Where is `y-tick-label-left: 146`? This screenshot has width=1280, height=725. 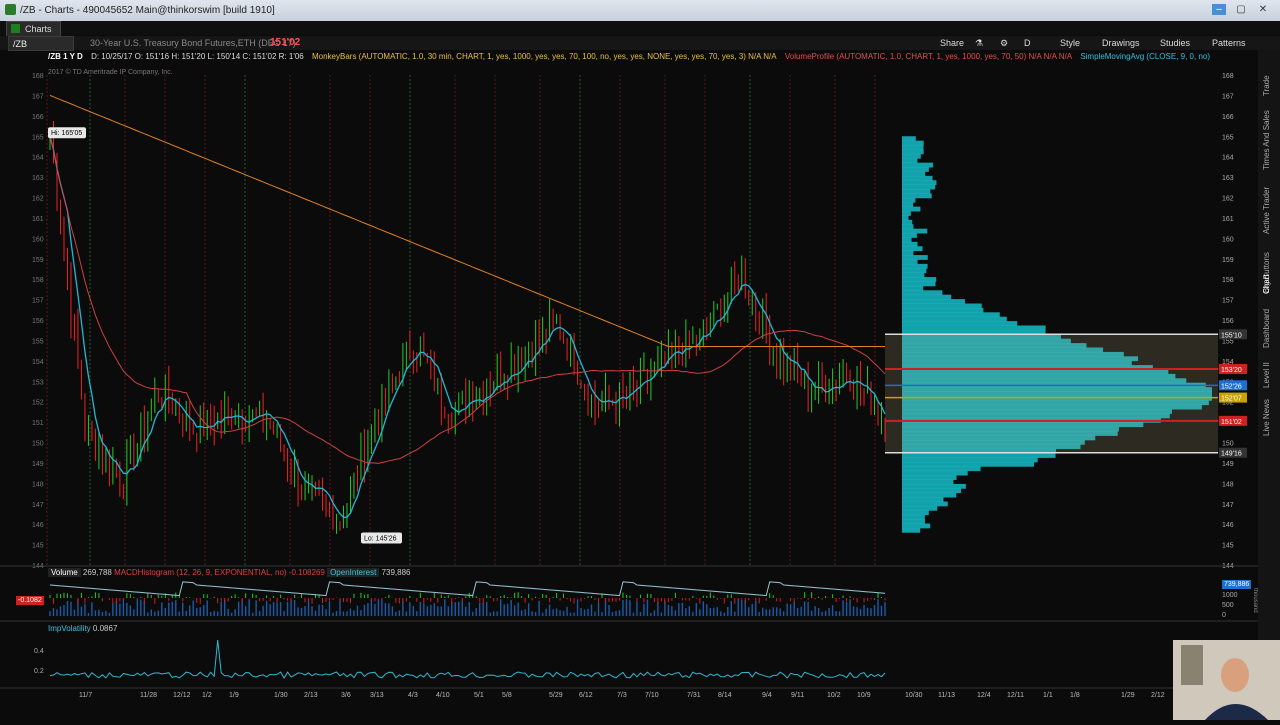
y-tick-label-left: 146 is located at coordinates (38, 525).